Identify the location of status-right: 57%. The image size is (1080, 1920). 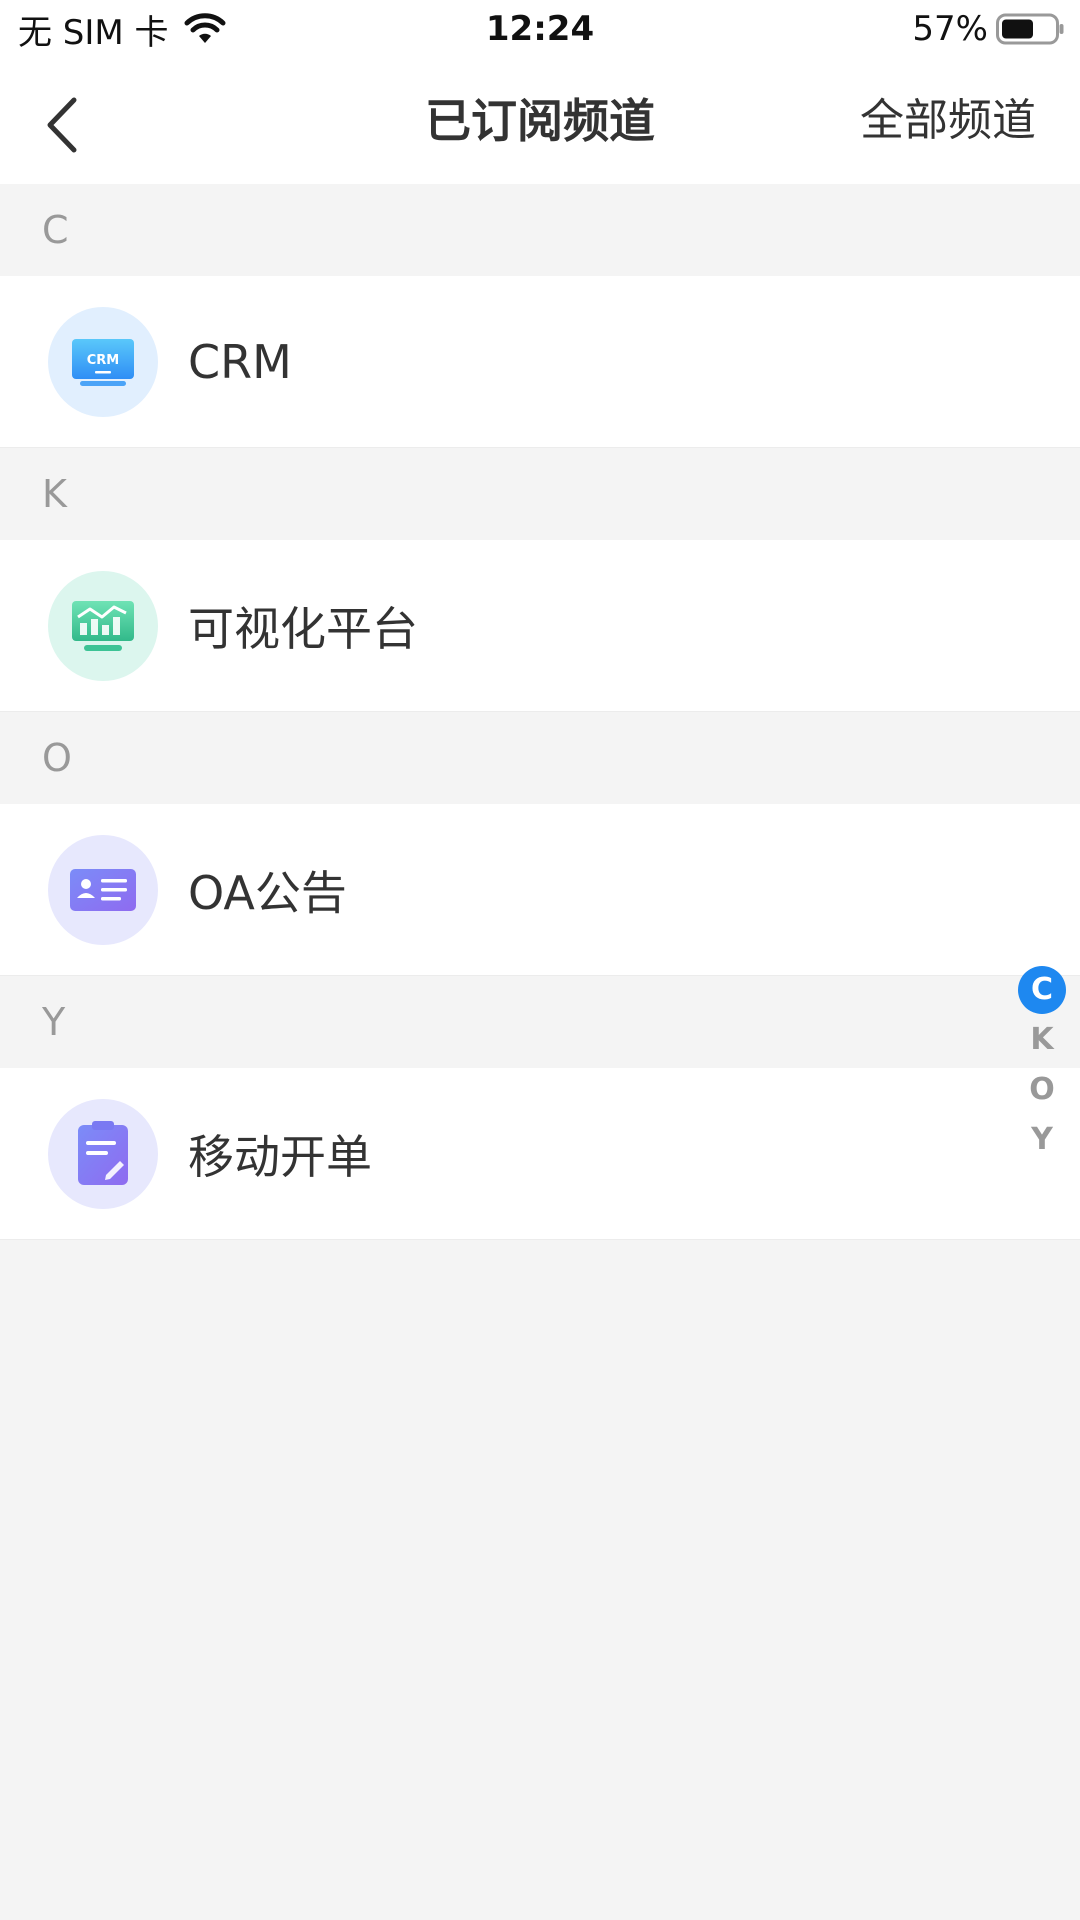
(988, 29).